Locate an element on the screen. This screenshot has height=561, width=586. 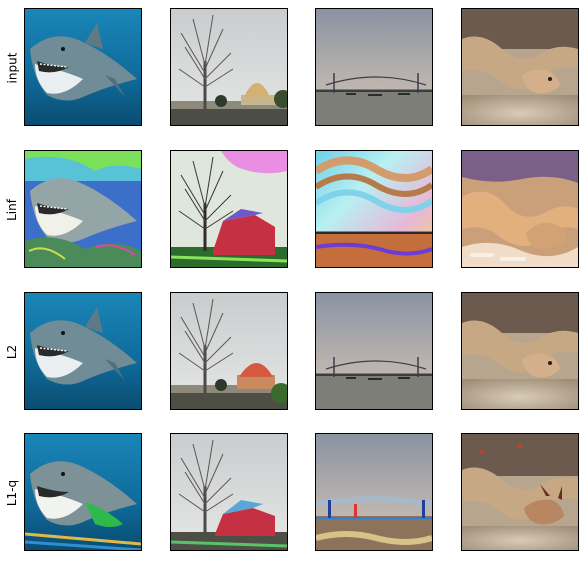
image-l2-tree-barn is located at coordinates (229, 351).